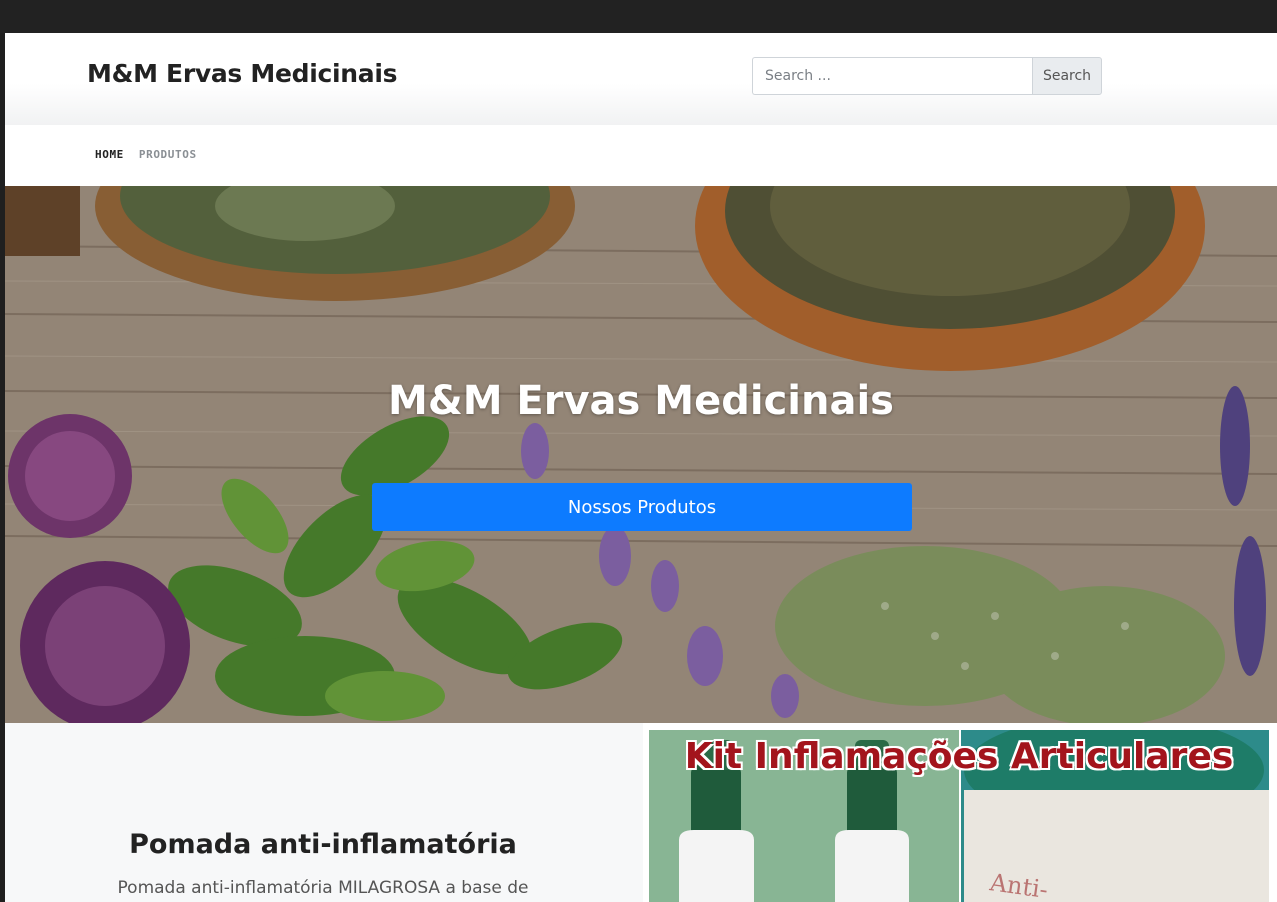 The height and width of the screenshot is (902, 1277). I want to click on hero-title: M&M Ervas Medicinais, so click(641, 401).